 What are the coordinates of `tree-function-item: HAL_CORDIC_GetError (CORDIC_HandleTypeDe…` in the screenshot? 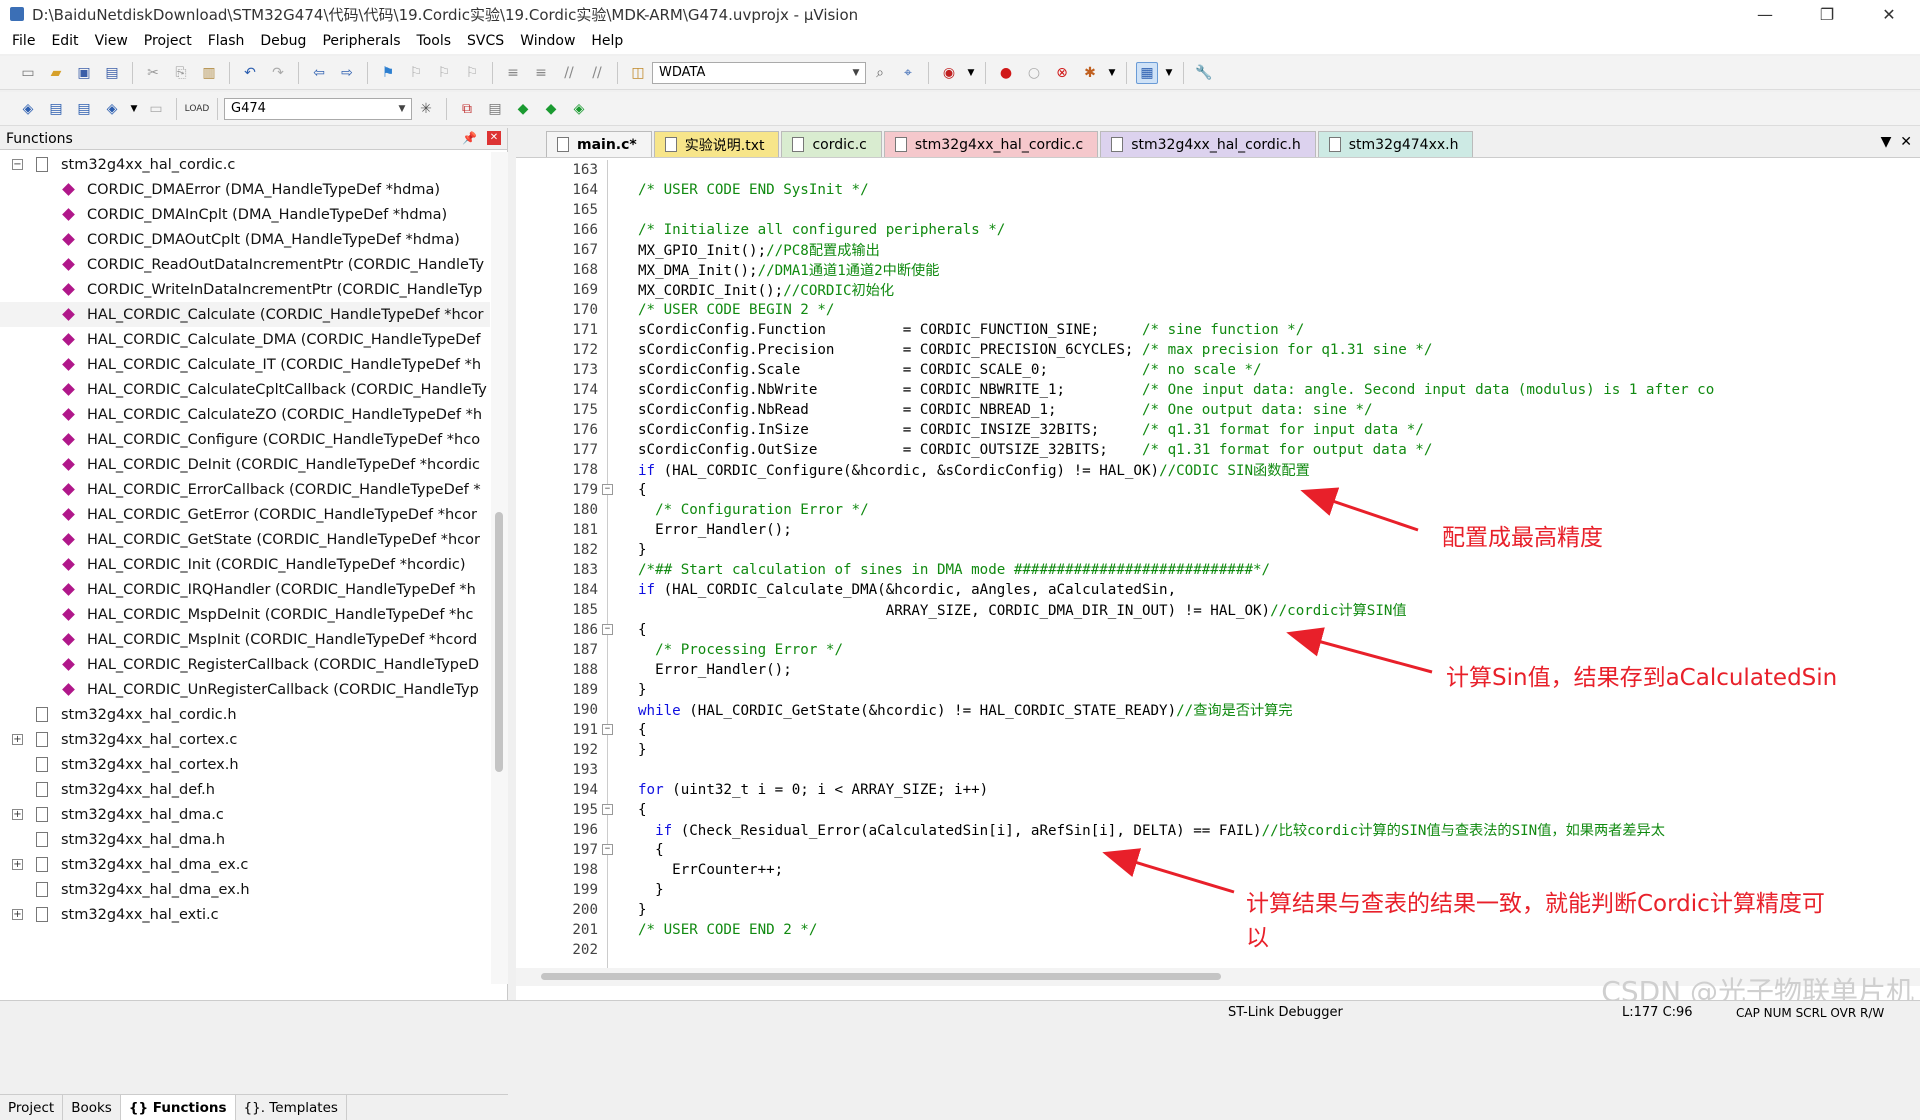 It's located at (245, 514).